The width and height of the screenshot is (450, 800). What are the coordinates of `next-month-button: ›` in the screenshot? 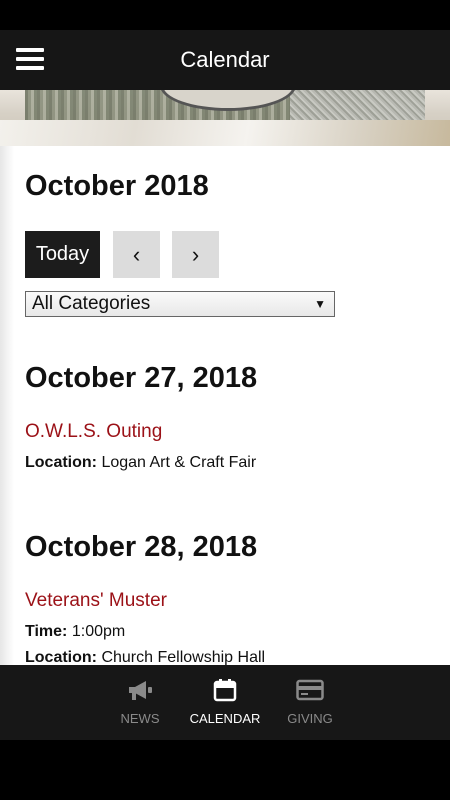 It's located at (195, 254).